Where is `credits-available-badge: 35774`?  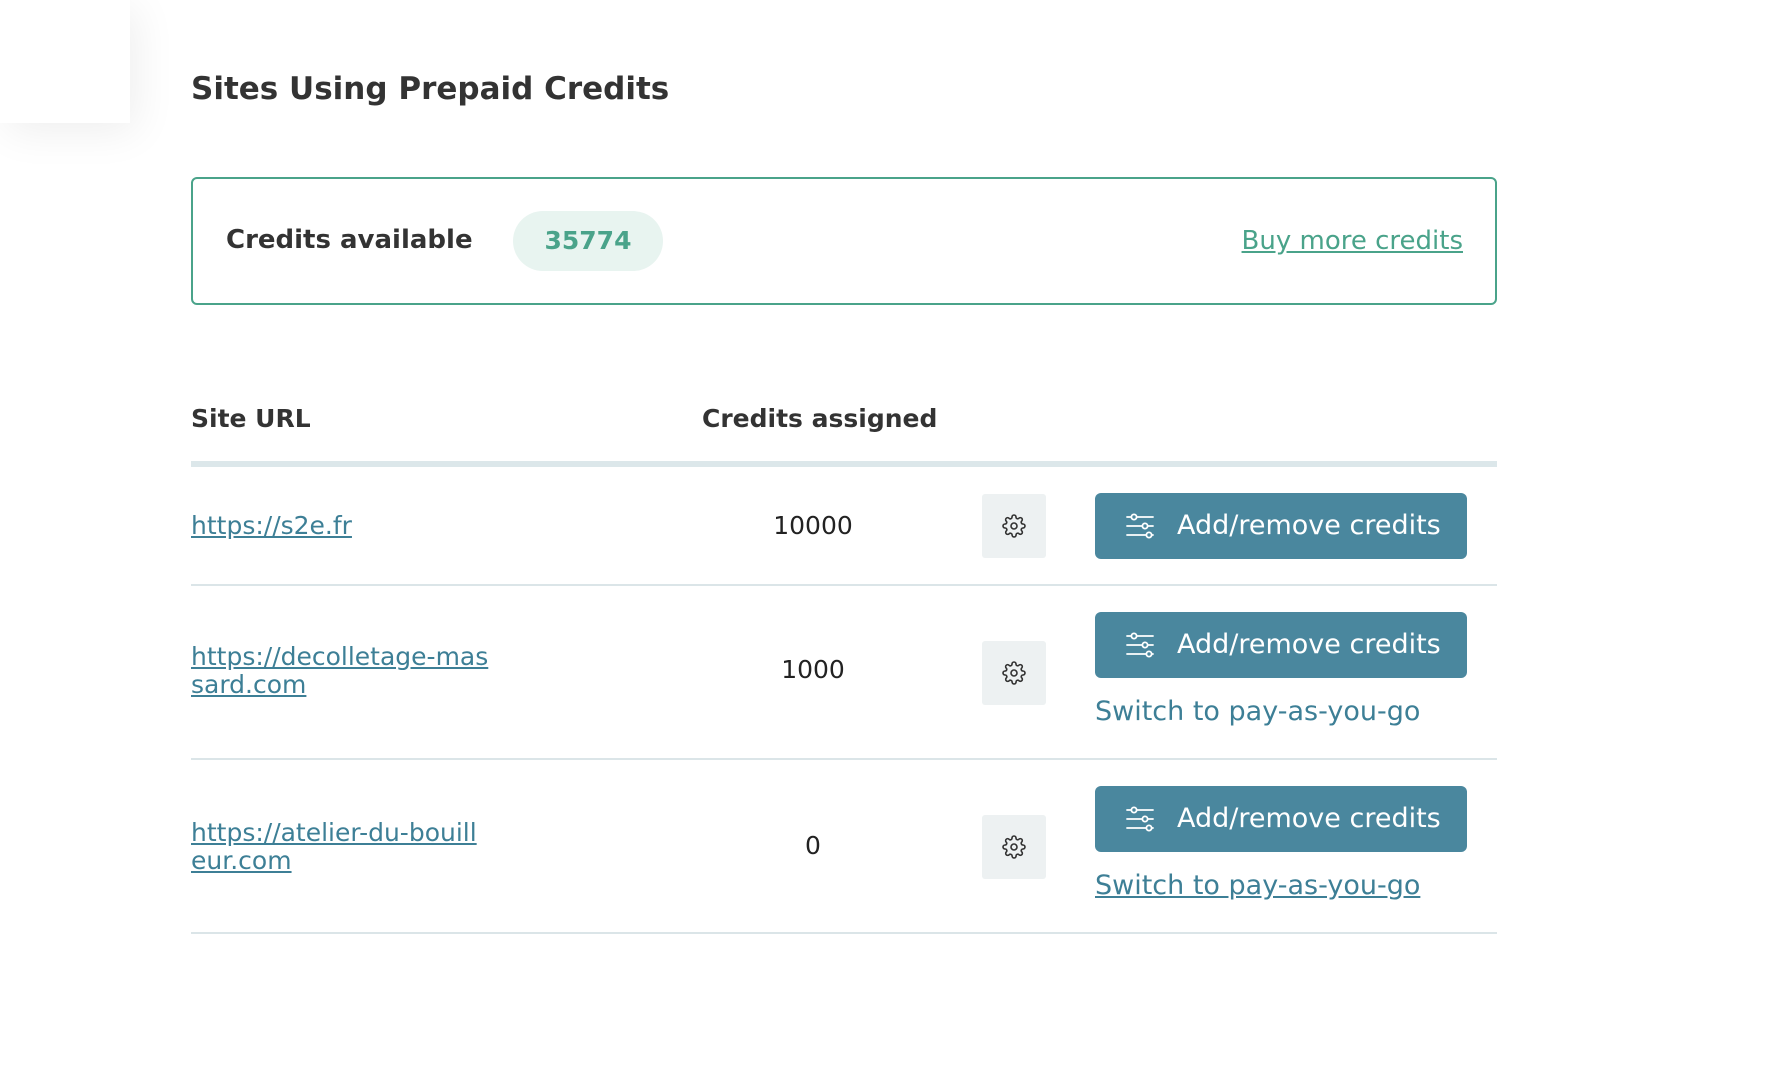 credits-available-badge: 35774 is located at coordinates (588, 241).